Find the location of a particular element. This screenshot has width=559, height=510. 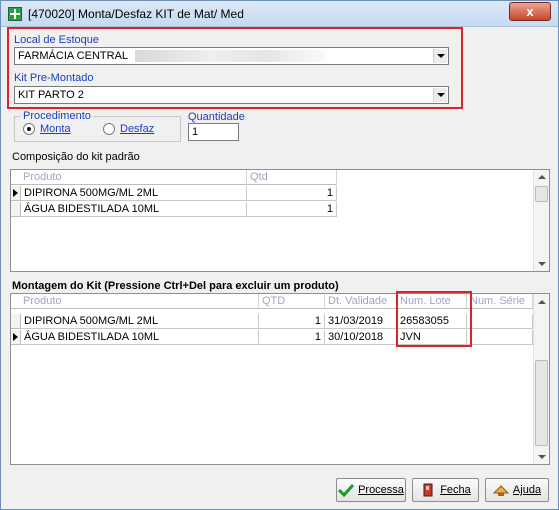

radio-monta is located at coordinates (29, 129).